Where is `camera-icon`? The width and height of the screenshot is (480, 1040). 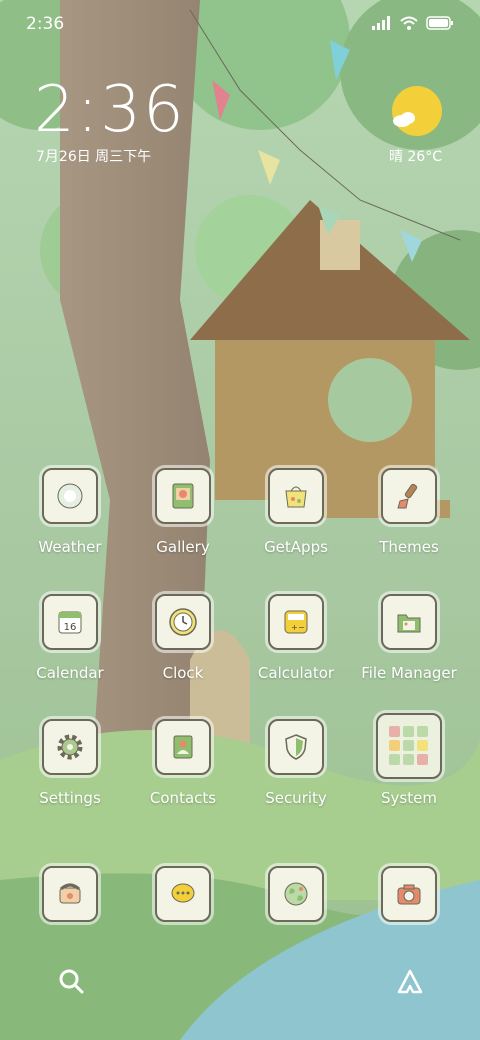
camera-icon is located at coordinates (409, 894).